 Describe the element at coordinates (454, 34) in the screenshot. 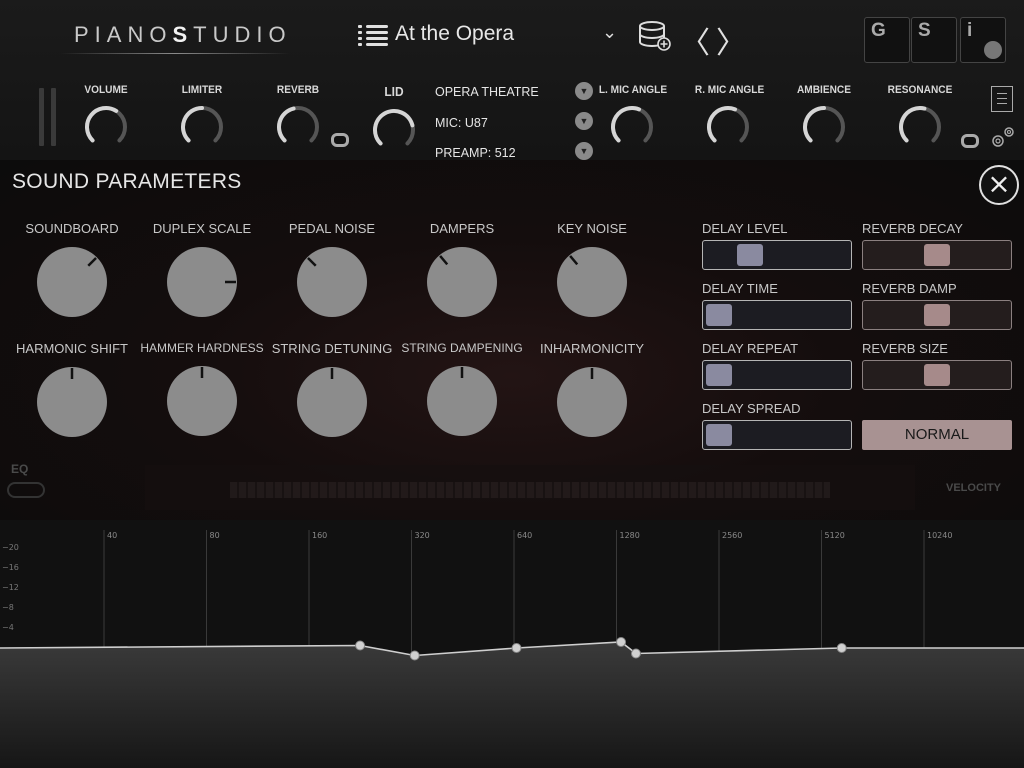

I see `preset-name: At the Opera` at that location.